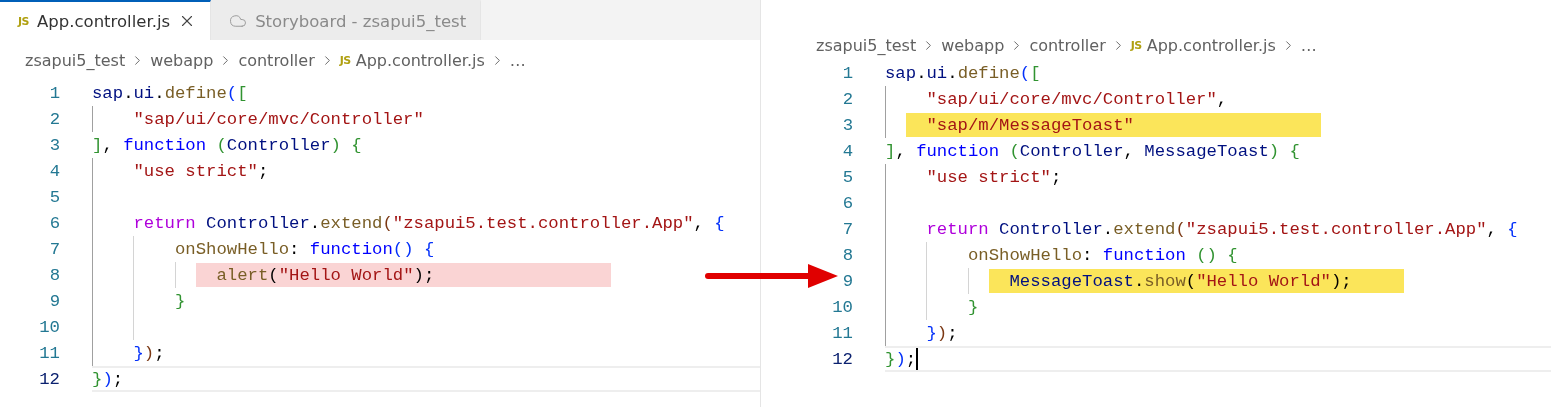  What do you see at coordinates (227, 145) in the screenshot?
I see `code-line: ], function (Controller) {` at bounding box center [227, 145].